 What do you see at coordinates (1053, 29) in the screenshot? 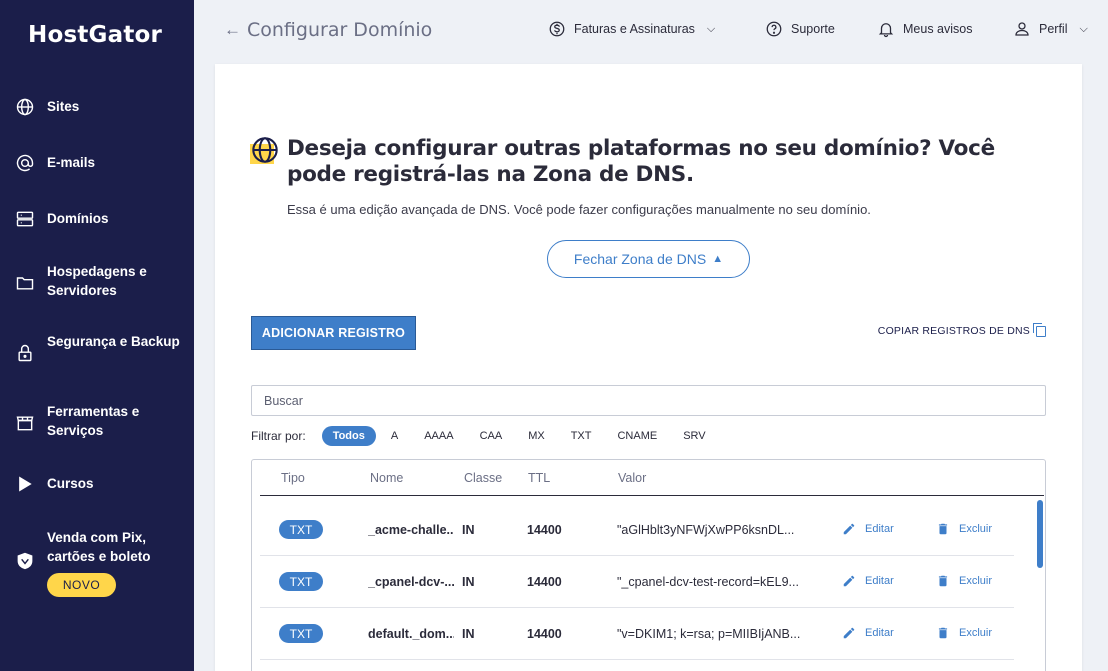
I see `profile-label: Perfil` at bounding box center [1053, 29].